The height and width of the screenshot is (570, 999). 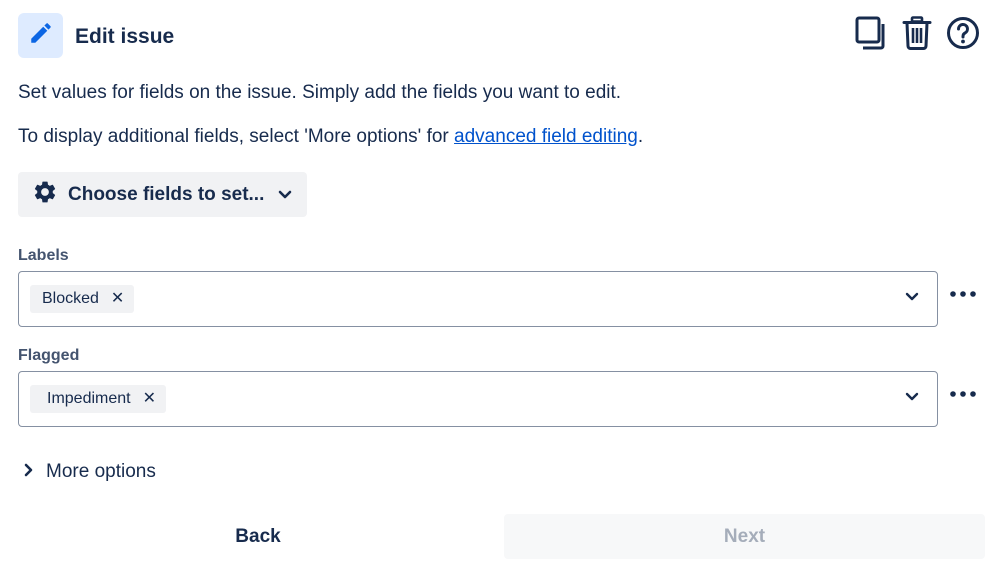 What do you see at coordinates (49, 355) in the screenshot?
I see `flagged-field-label: Flagged` at bounding box center [49, 355].